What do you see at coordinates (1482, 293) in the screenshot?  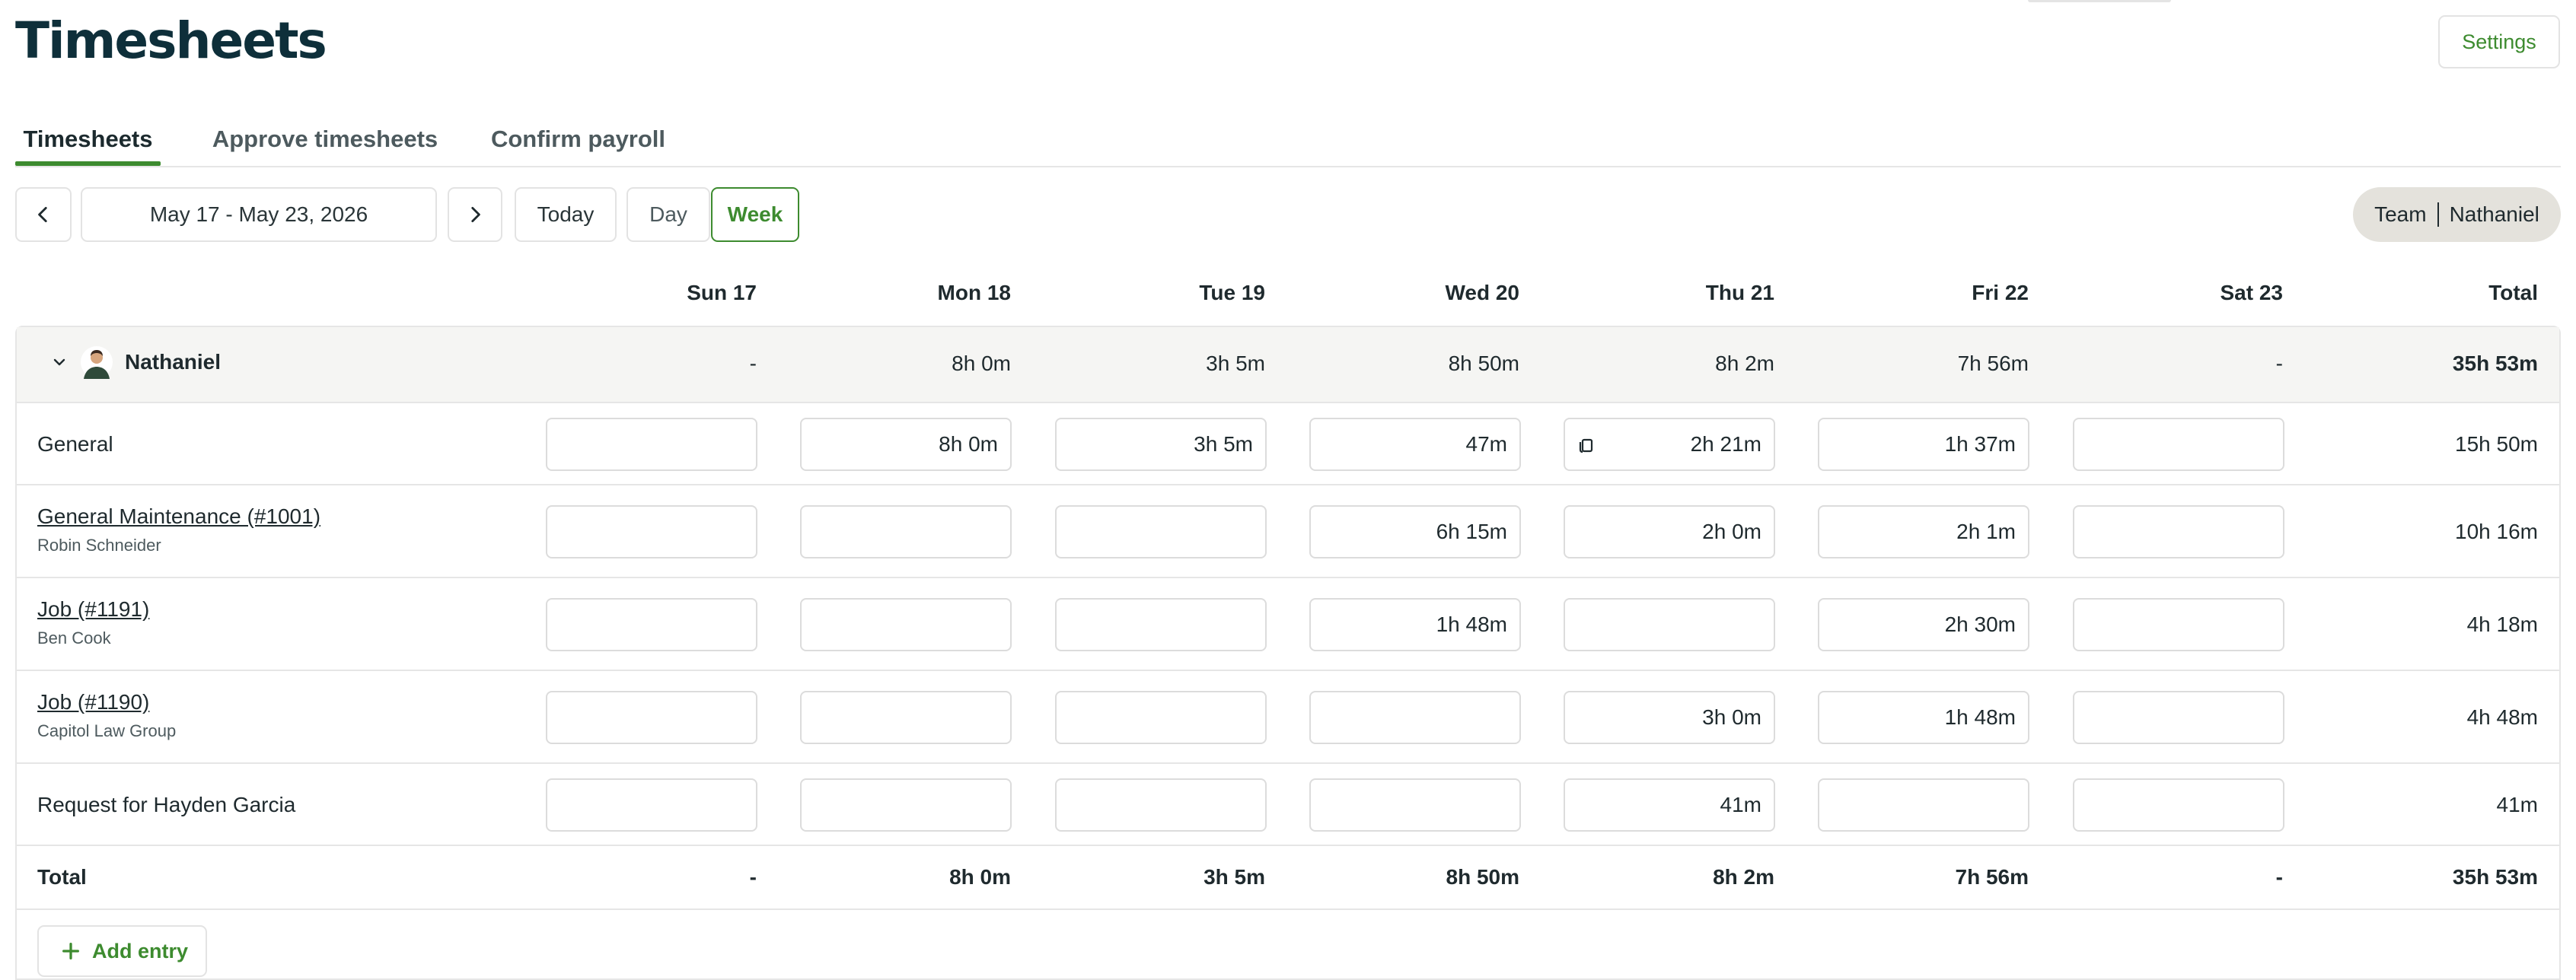 I see `day-header: Wed 20` at bounding box center [1482, 293].